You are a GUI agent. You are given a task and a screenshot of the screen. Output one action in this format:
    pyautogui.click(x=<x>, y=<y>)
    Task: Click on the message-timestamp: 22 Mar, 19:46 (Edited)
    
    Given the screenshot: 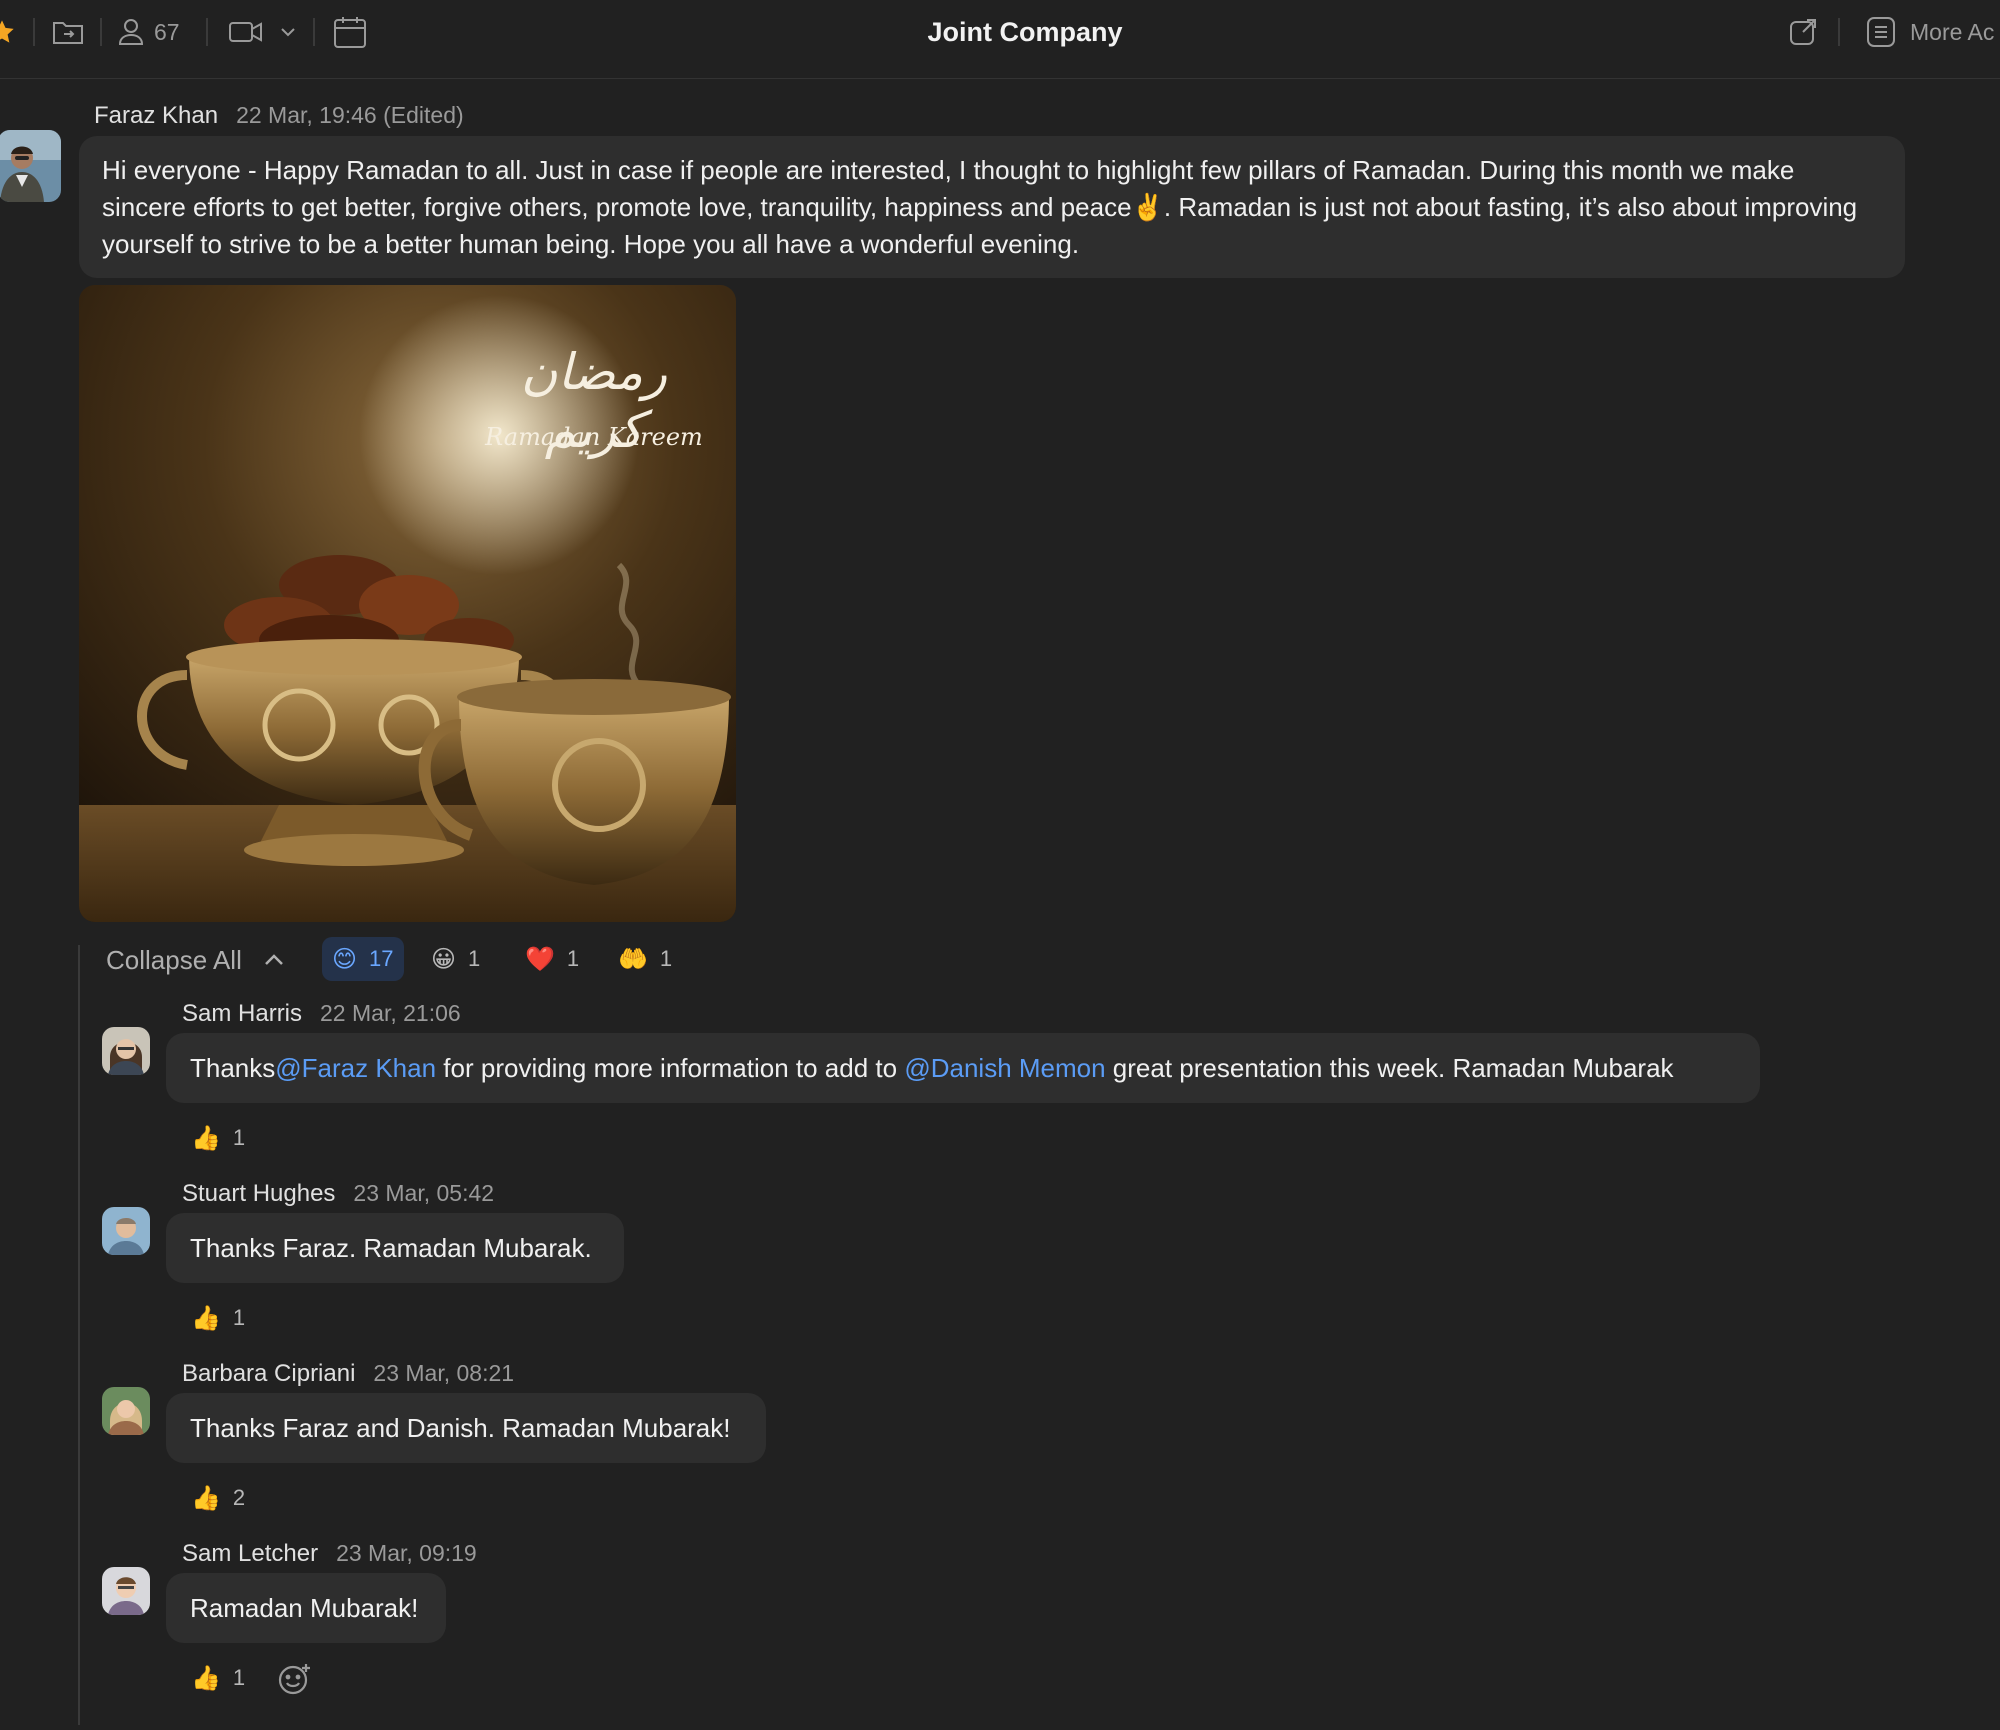 What is the action you would take?
    pyautogui.click(x=350, y=115)
    